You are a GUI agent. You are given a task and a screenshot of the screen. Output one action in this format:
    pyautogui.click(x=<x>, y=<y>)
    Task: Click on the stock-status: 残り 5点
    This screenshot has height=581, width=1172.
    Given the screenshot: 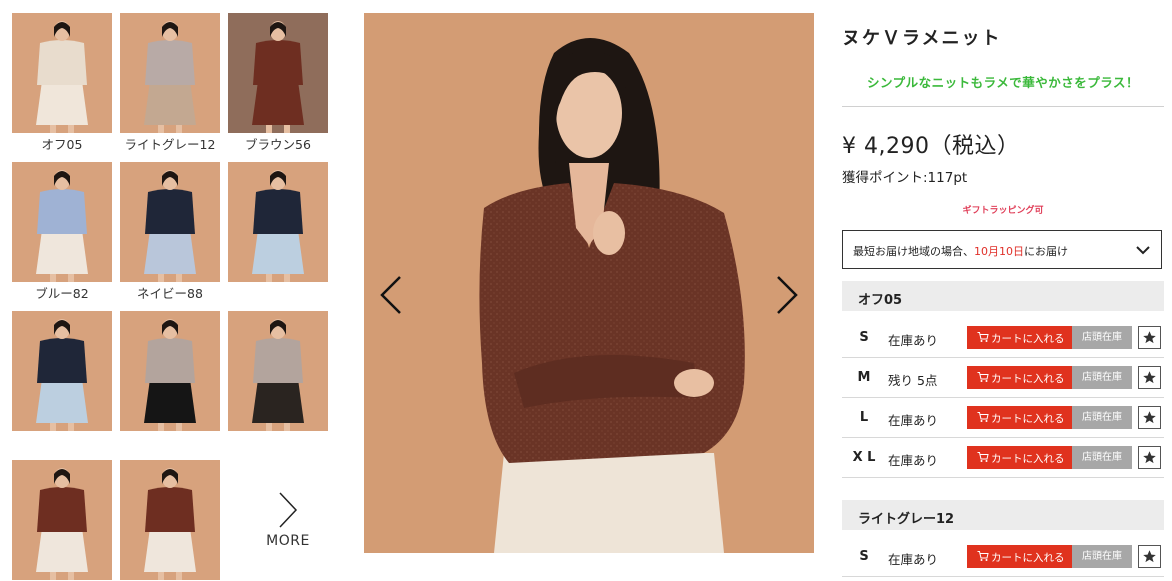 What is the action you would take?
    pyautogui.click(x=913, y=380)
    